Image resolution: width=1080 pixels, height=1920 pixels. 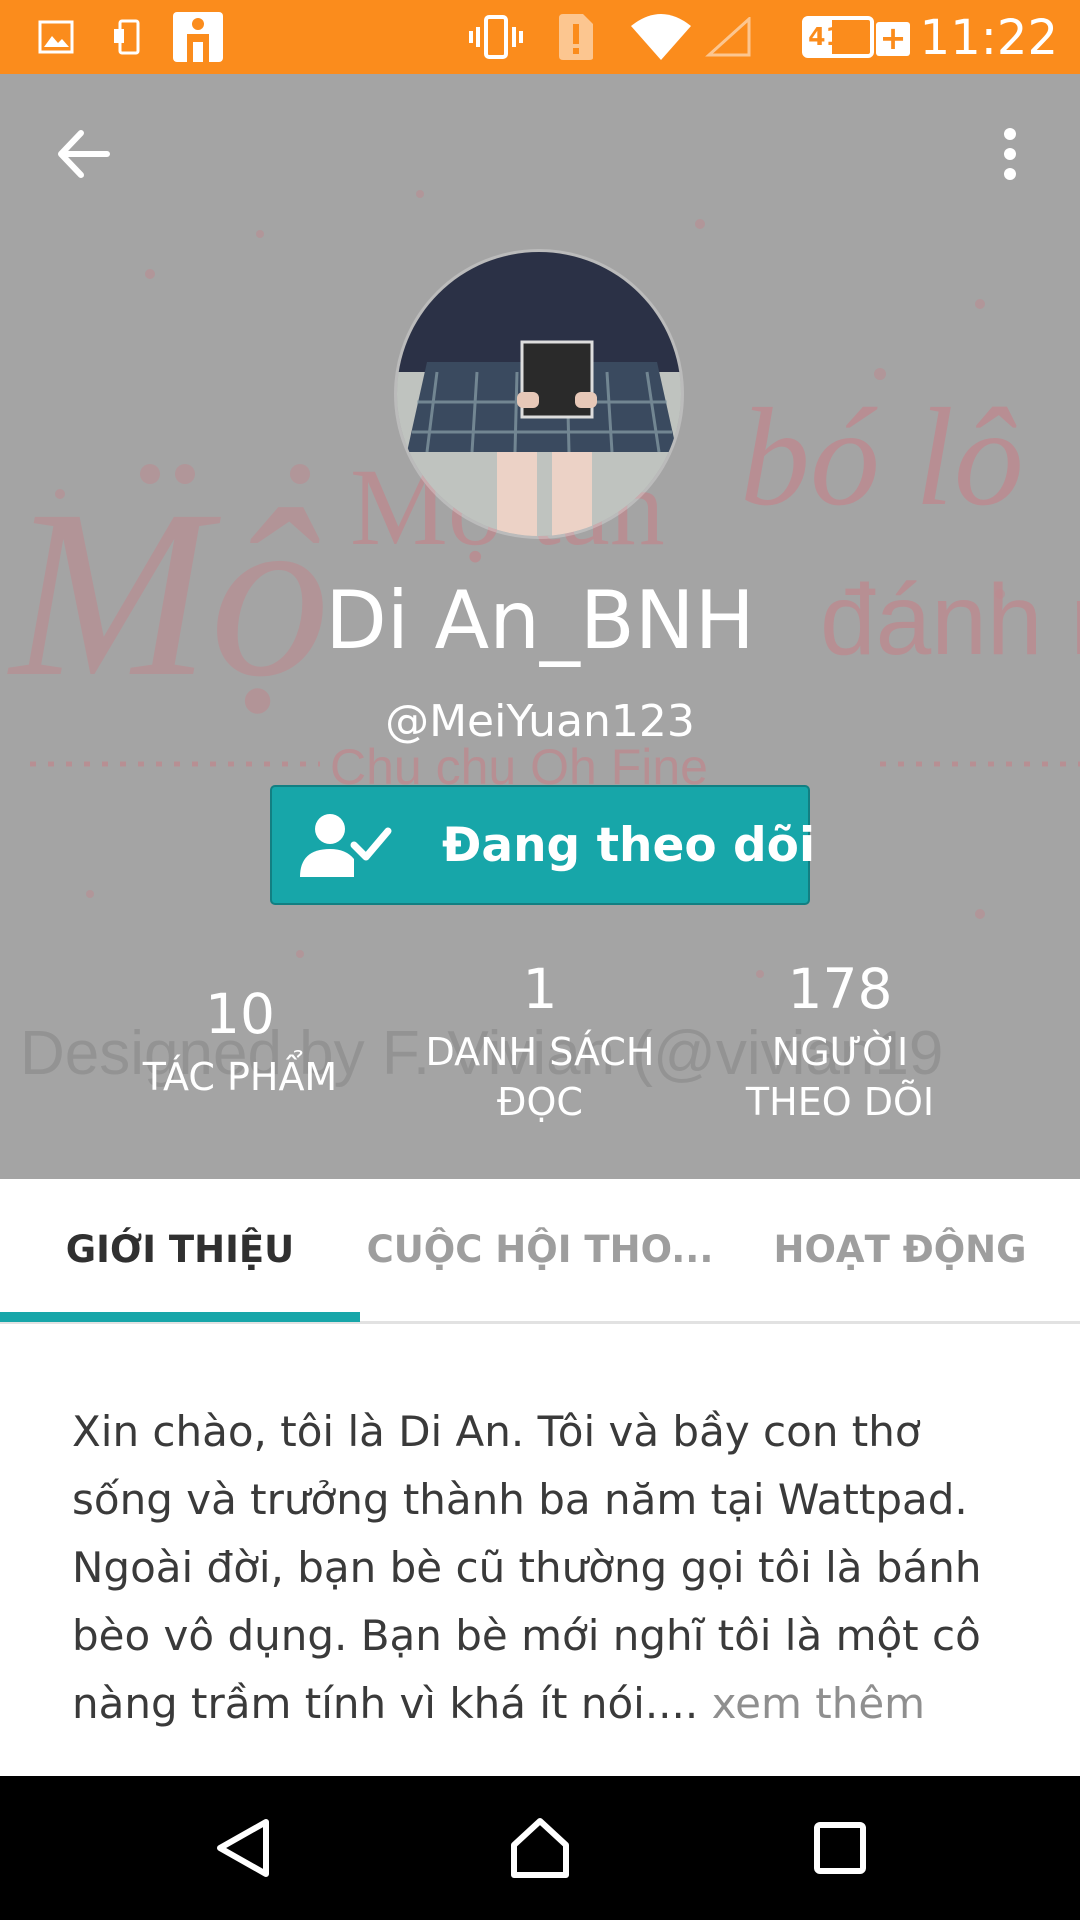 I want to click on stat-followers-label: NGƯỜI THEO DÕI, so click(x=840, y=1077).